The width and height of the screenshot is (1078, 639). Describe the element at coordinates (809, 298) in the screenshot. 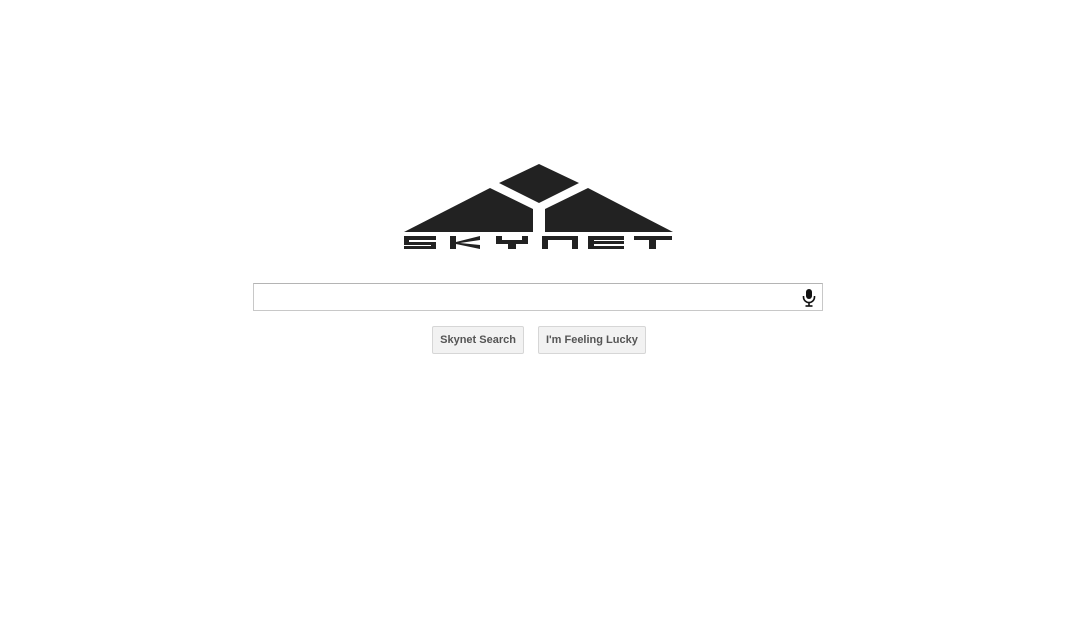

I see `microphone-icon` at that location.